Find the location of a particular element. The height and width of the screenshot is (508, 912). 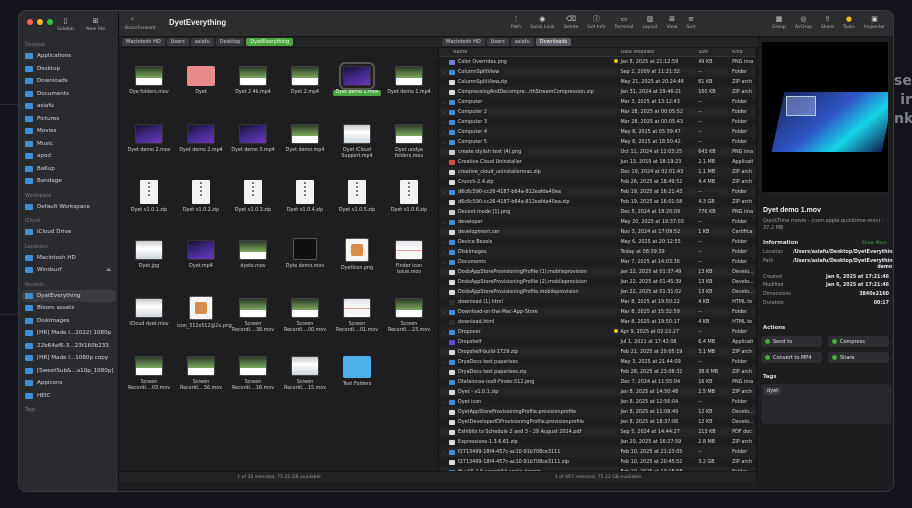

column-date-modified: Date Modified is located at coordinates (659, 52).